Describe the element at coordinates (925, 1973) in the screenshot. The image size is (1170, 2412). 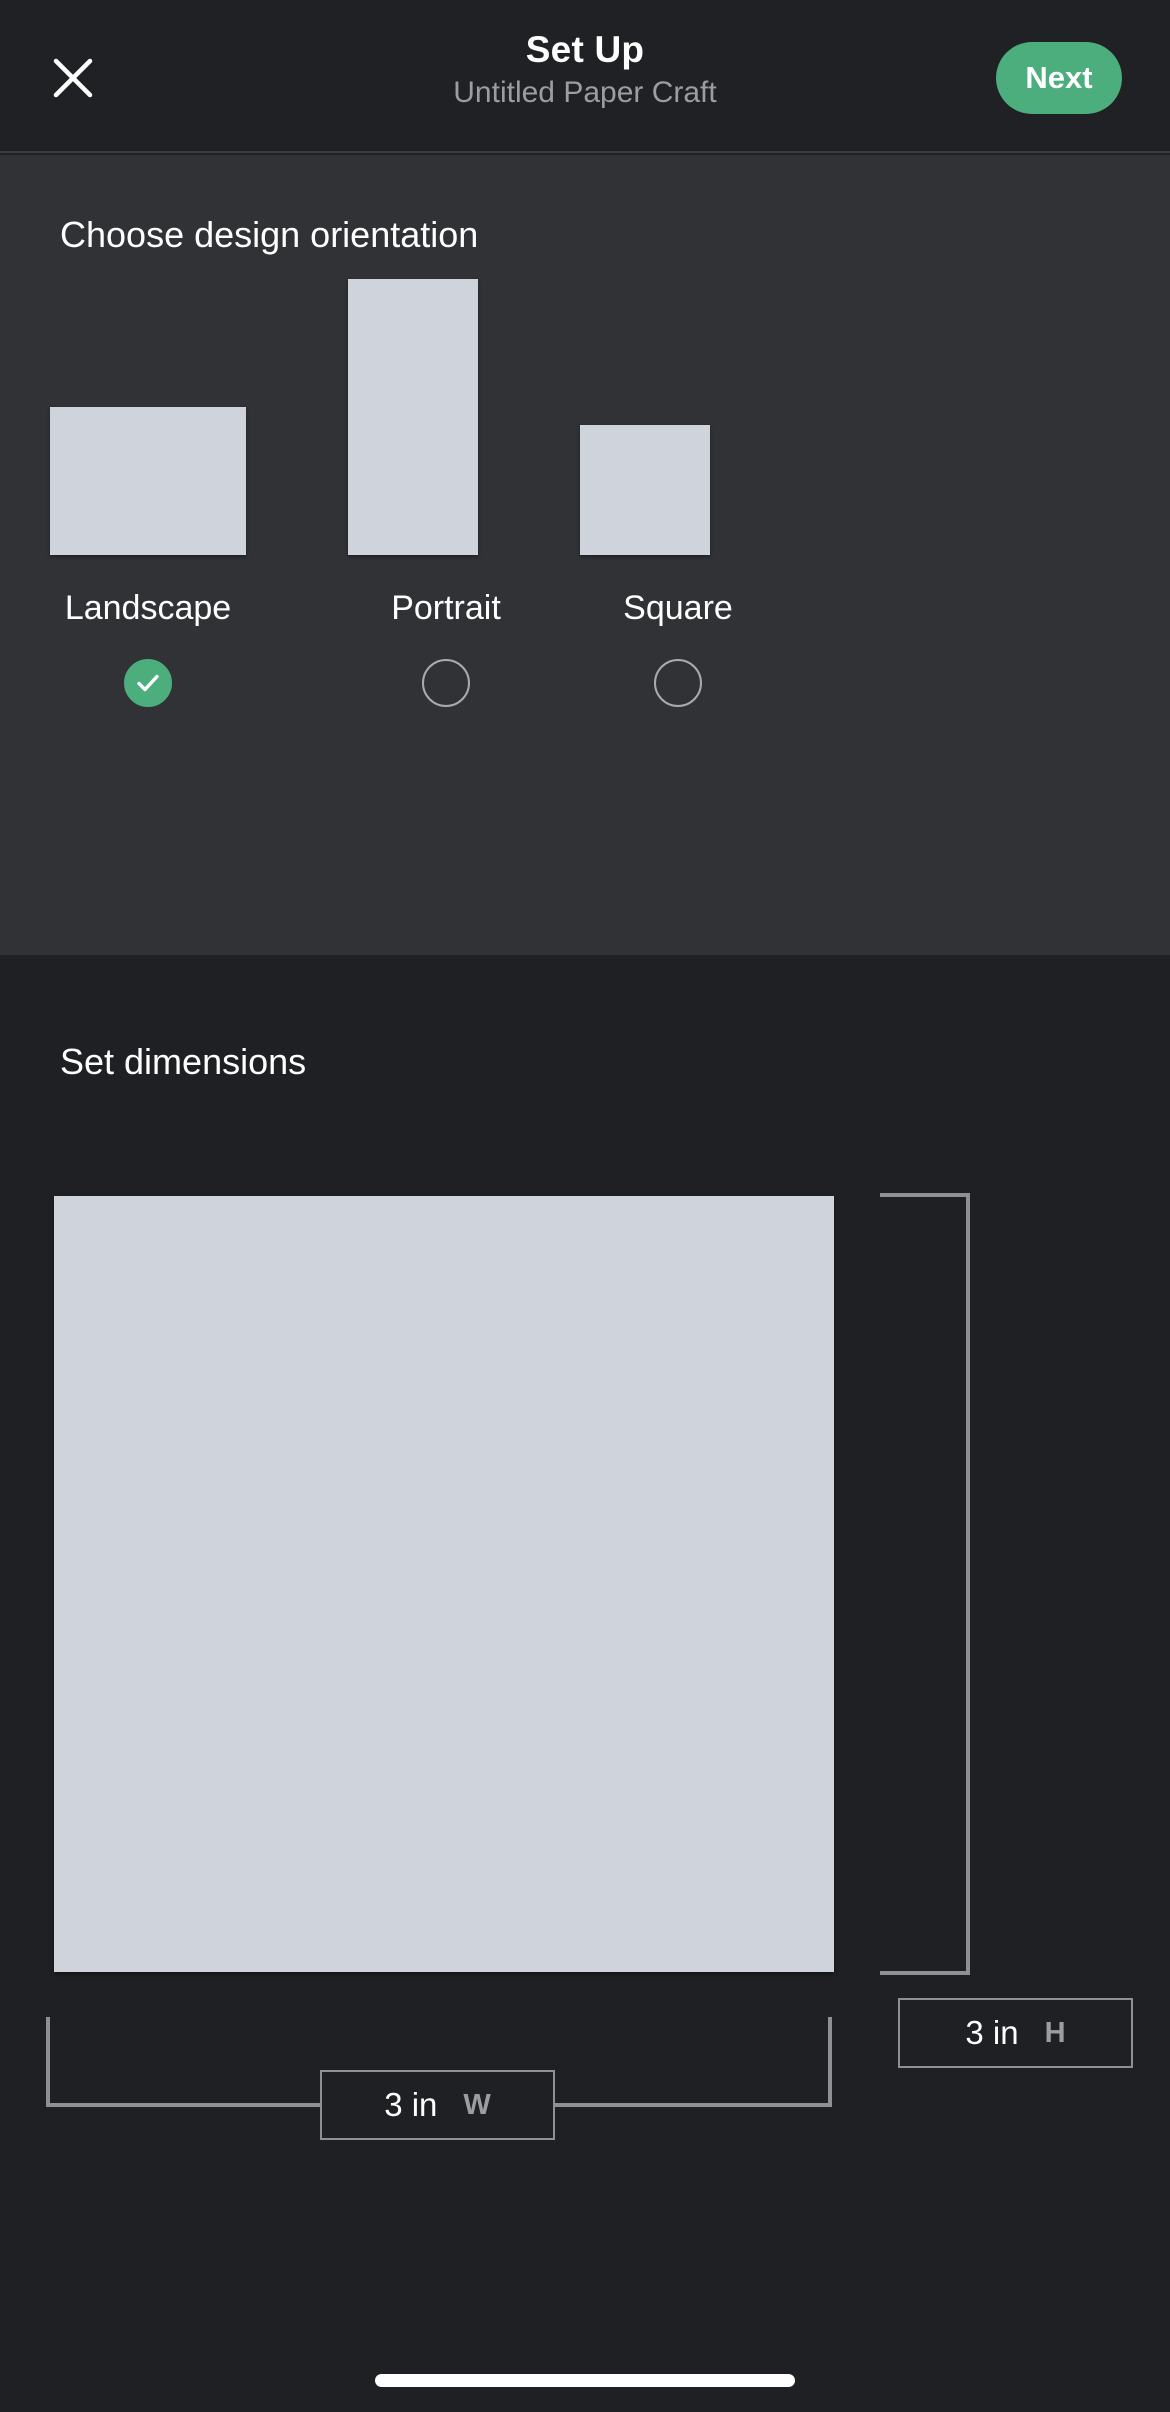
I see `height-guide-bottom-tick` at that location.